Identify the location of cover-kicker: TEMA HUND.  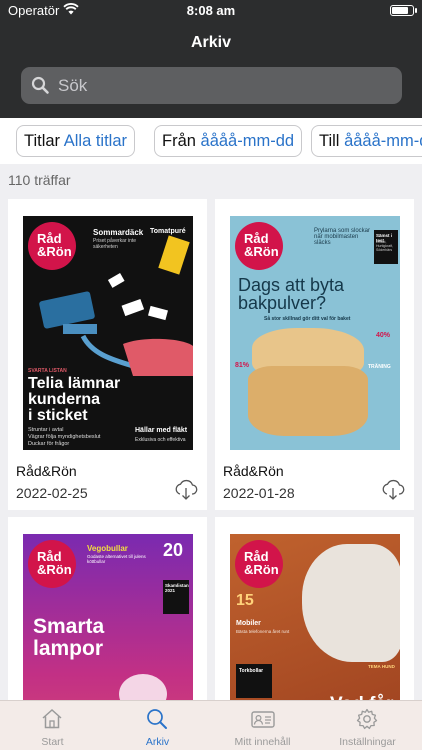
(381, 666).